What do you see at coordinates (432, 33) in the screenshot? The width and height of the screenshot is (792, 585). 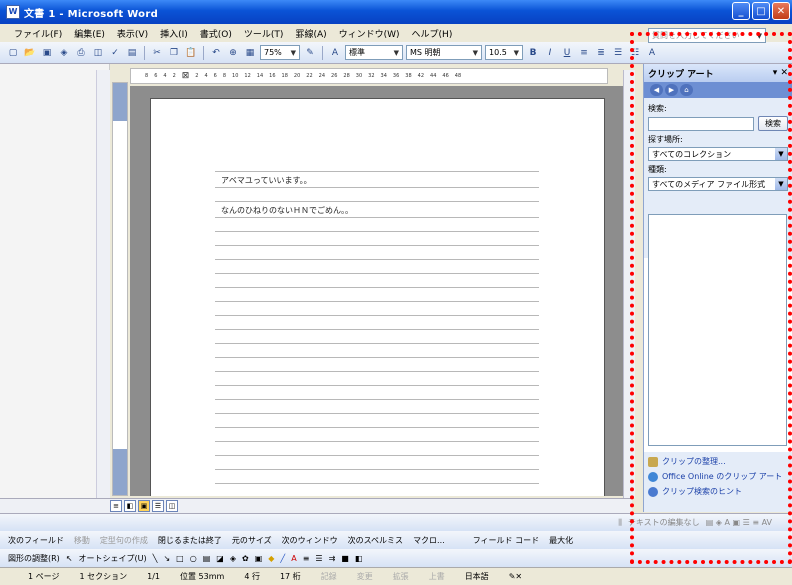 I see `menu-help: ヘルプ(H)` at bounding box center [432, 33].